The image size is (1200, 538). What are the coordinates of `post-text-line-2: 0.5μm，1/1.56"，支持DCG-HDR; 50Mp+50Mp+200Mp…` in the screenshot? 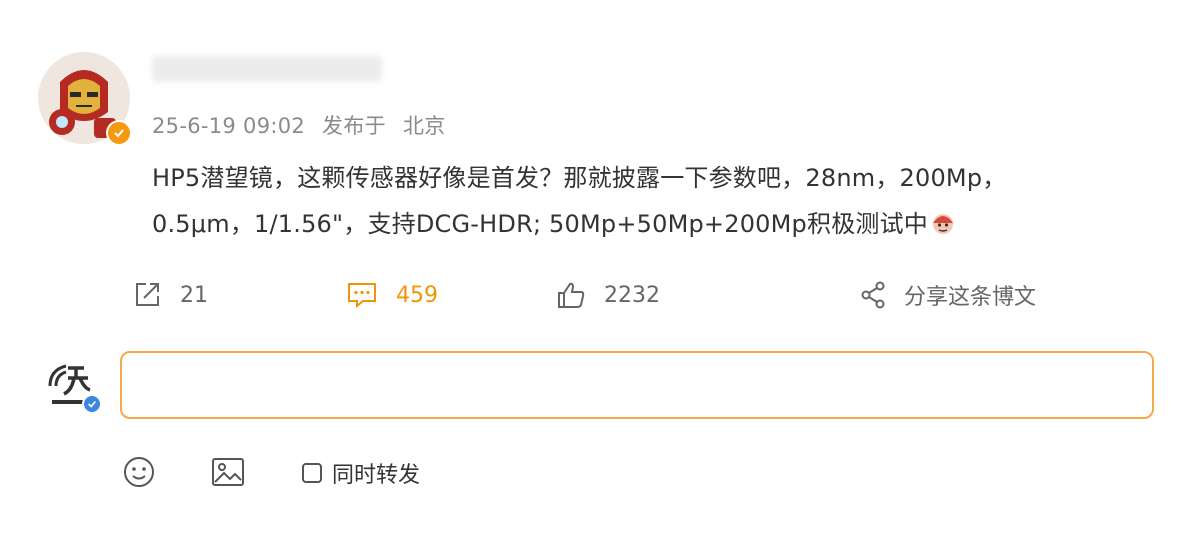 It's located at (642, 224).